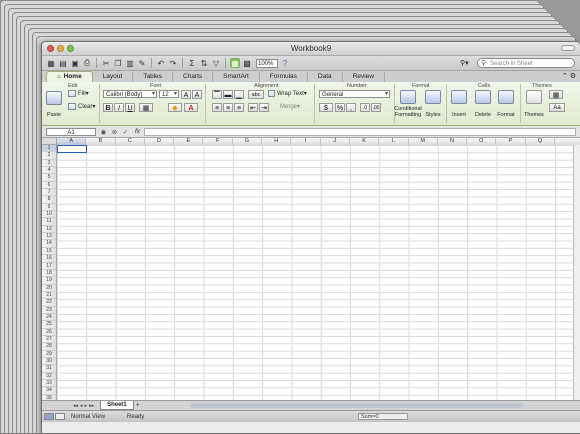 Image resolution: width=580 pixels, height=434 pixels. What do you see at coordinates (49, 384) in the screenshot?
I see `row-header: 33` at bounding box center [49, 384].